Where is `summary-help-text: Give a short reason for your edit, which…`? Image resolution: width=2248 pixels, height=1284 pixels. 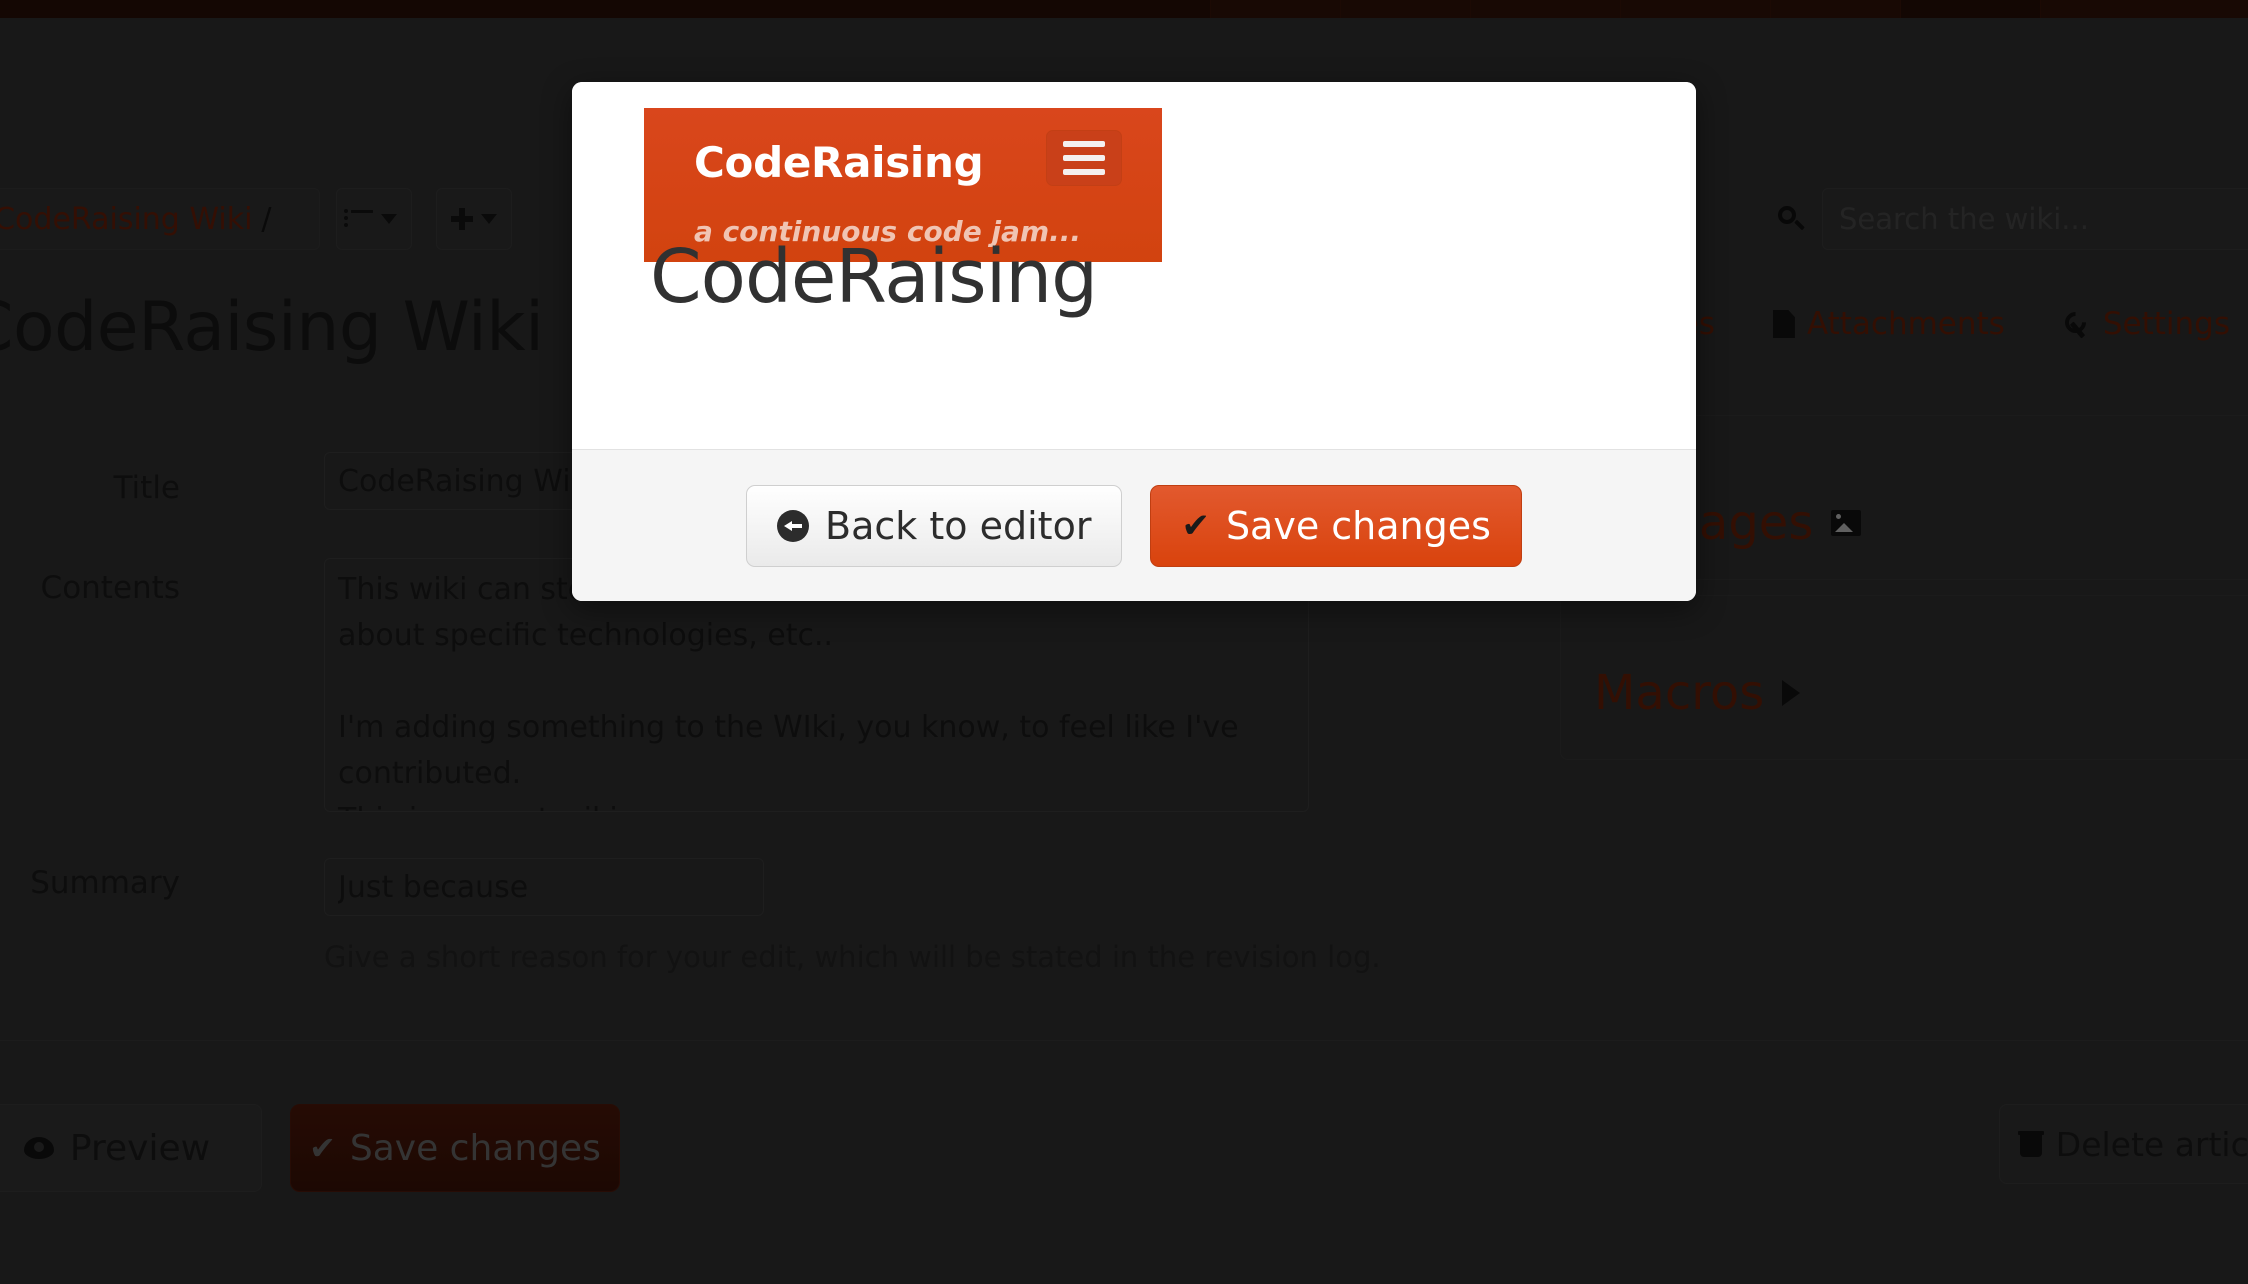 summary-help-text: Give a short reason for your edit, which… is located at coordinates (852, 957).